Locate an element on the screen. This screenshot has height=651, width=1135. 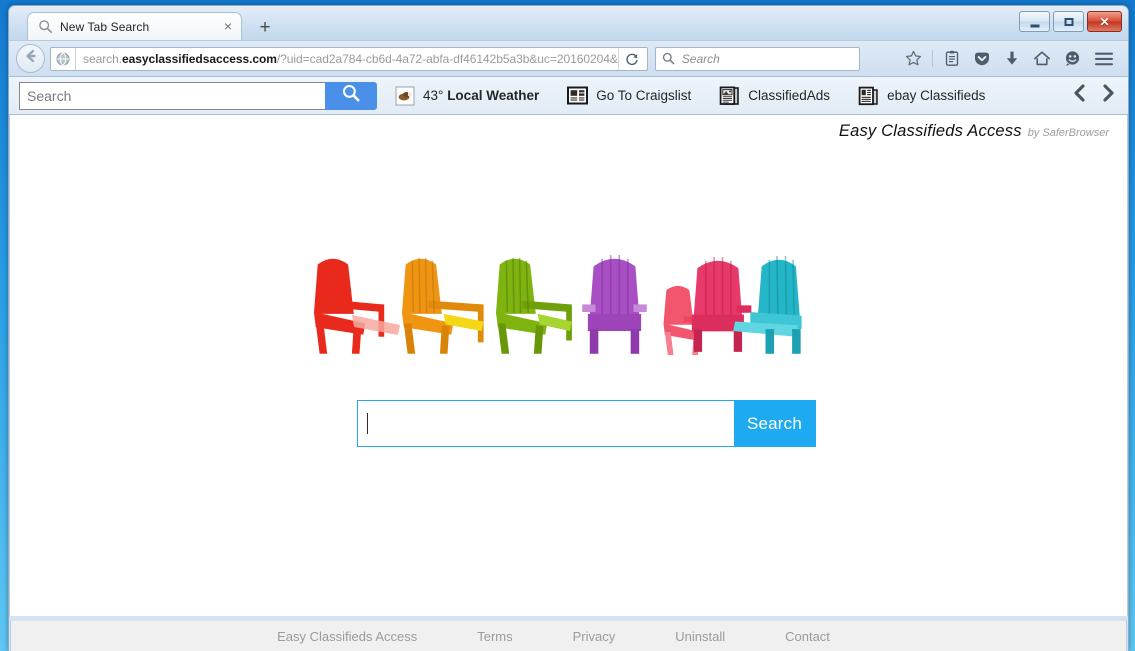
main-search-box: Search is located at coordinates (586, 423).